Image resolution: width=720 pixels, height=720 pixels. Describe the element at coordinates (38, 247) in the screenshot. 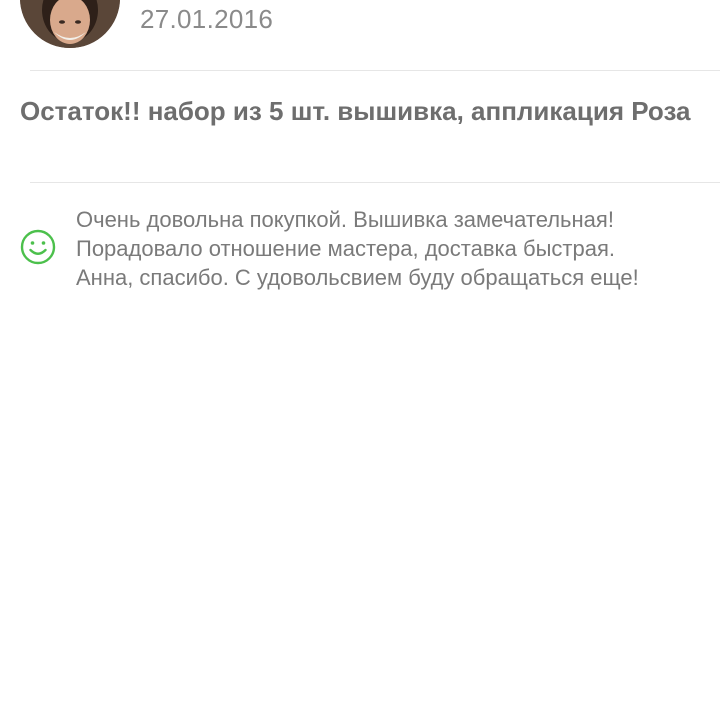

I see `smiley-positive-icon` at that location.